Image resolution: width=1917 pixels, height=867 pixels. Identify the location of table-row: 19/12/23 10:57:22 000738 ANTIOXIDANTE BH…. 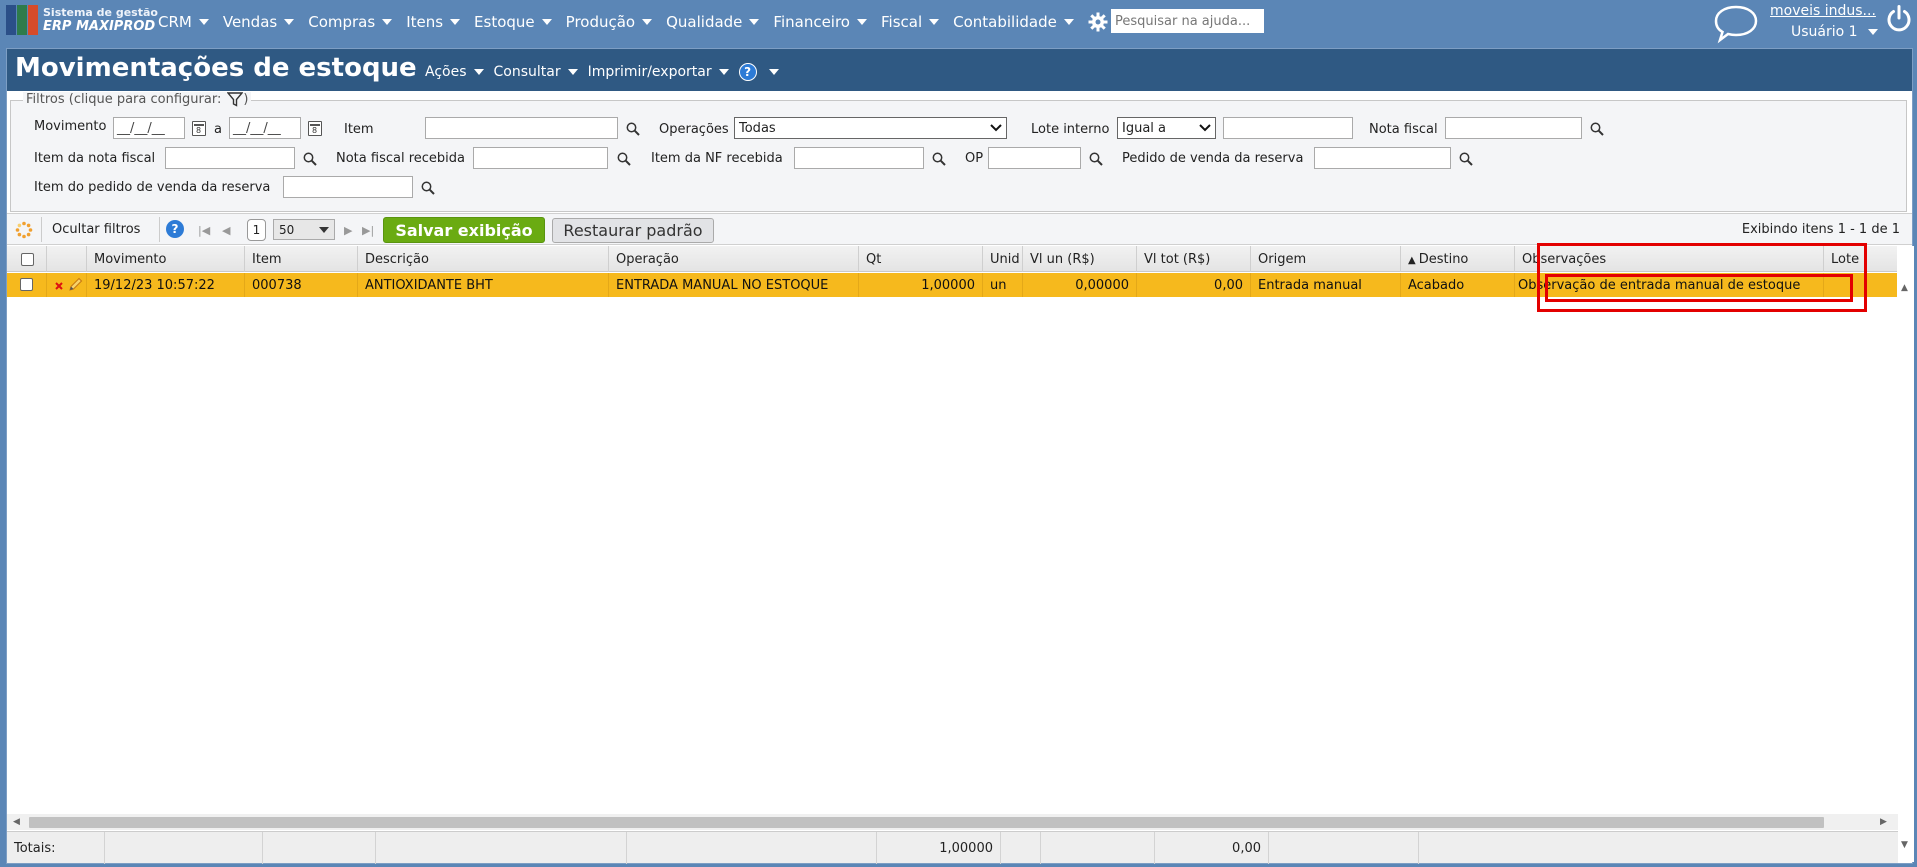
(952, 285).